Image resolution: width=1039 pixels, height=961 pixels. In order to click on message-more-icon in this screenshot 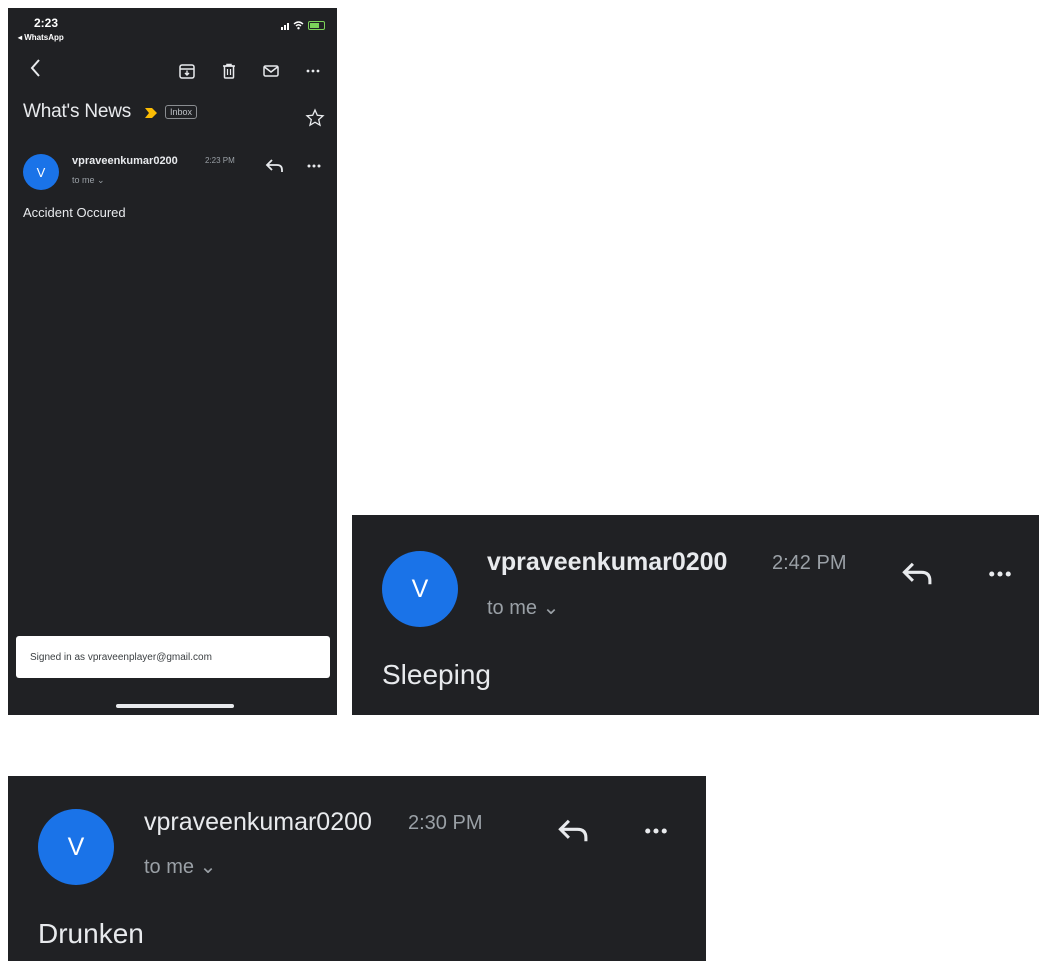, I will do `click(314, 166)`.